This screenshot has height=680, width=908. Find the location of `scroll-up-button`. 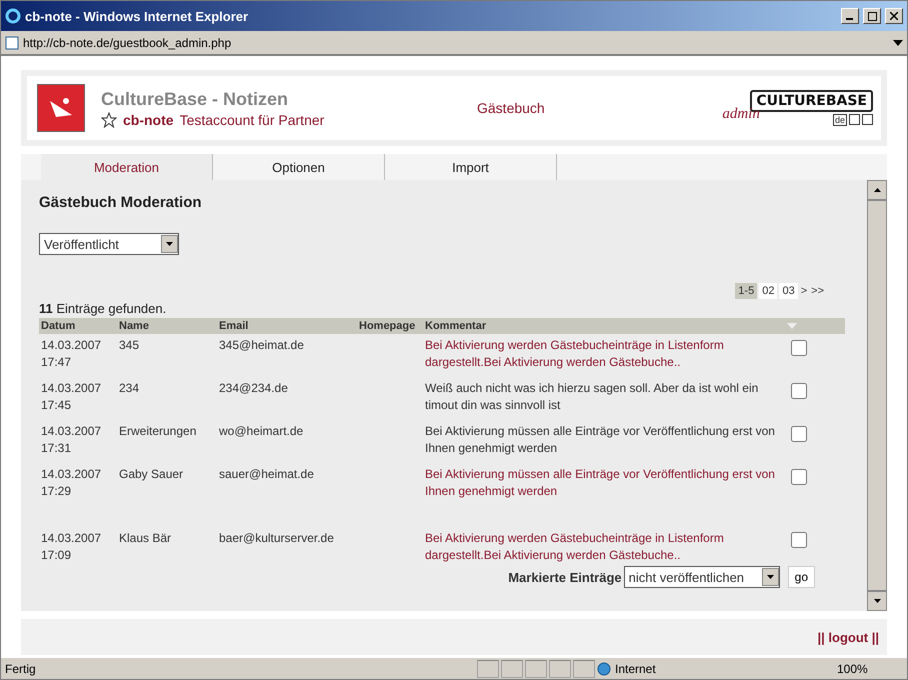

scroll-up-button is located at coordinates (877, 190).